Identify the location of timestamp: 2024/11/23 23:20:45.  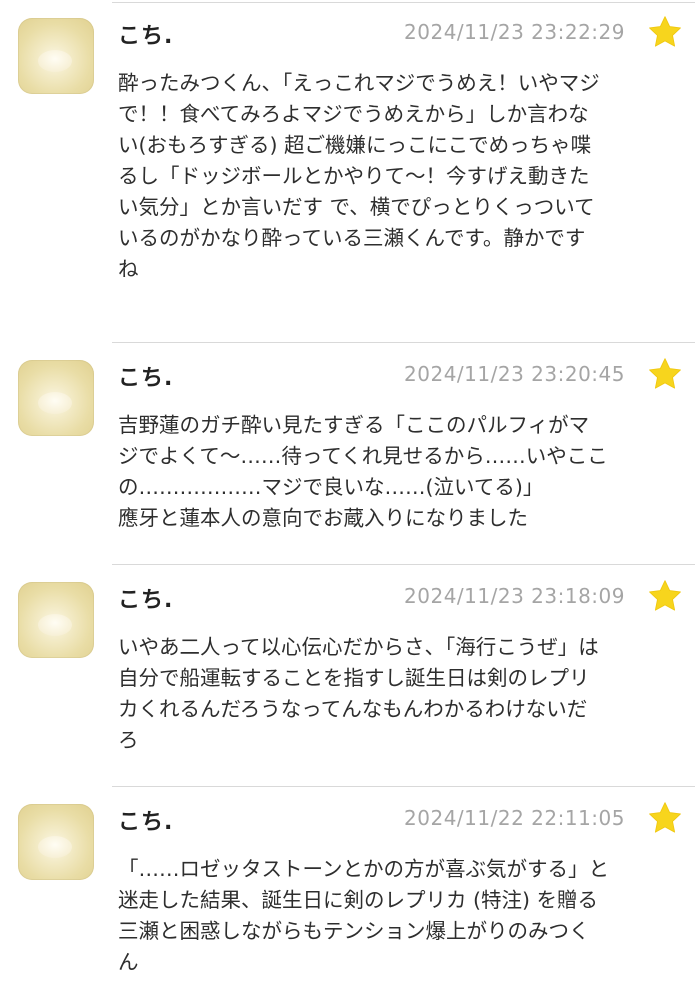
(514, 374).